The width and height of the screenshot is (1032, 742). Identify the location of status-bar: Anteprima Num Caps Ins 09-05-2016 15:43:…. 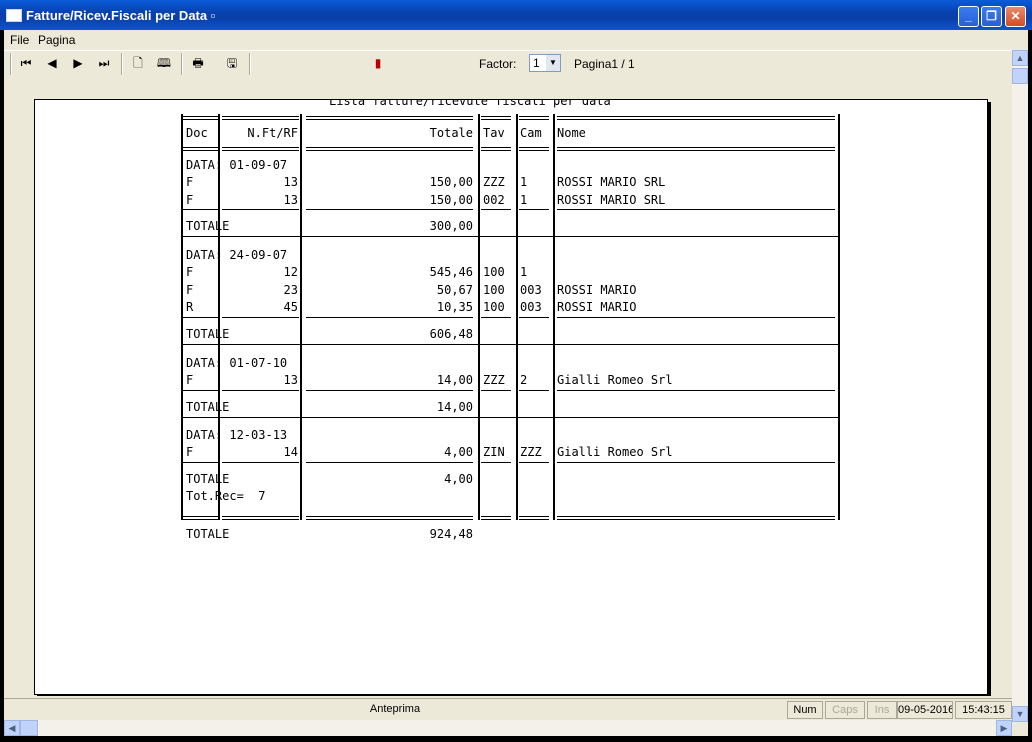
(508, 709).